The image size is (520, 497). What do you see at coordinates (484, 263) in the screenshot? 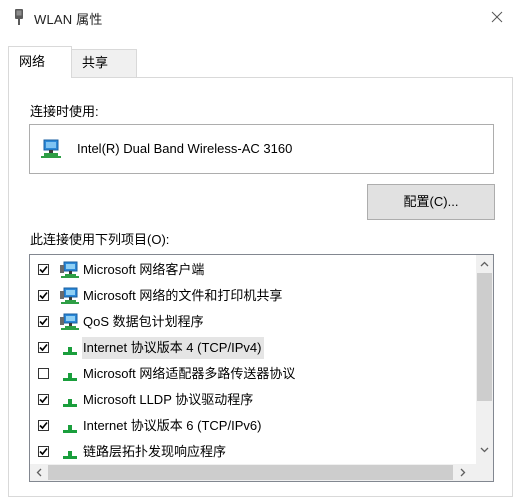
I see `scroll-up-arrow-icon` at bounding box center [484, 263].